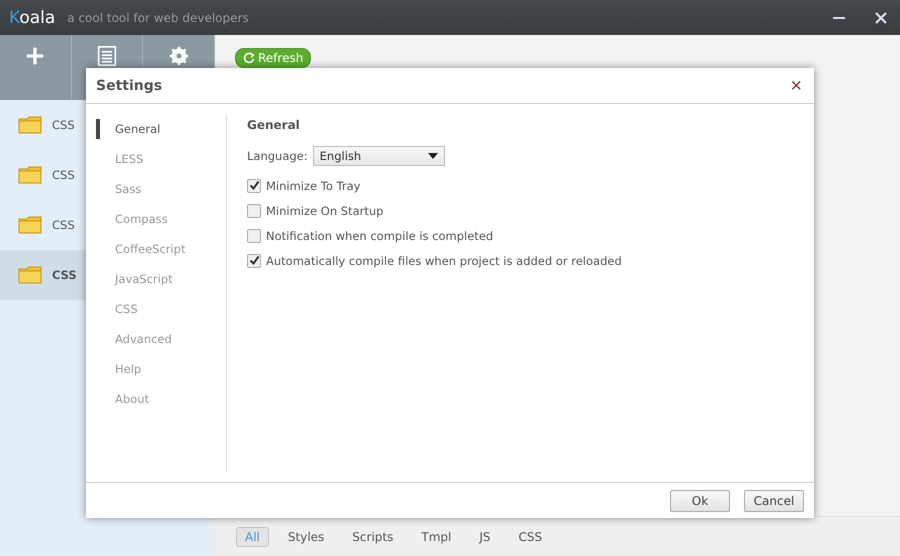 The width and height of the screenshot is (900, 556). Describe the element at coordinates (158, 17) in the screenshot. I see `app-tagline: a cool tool for web developers` at that location.